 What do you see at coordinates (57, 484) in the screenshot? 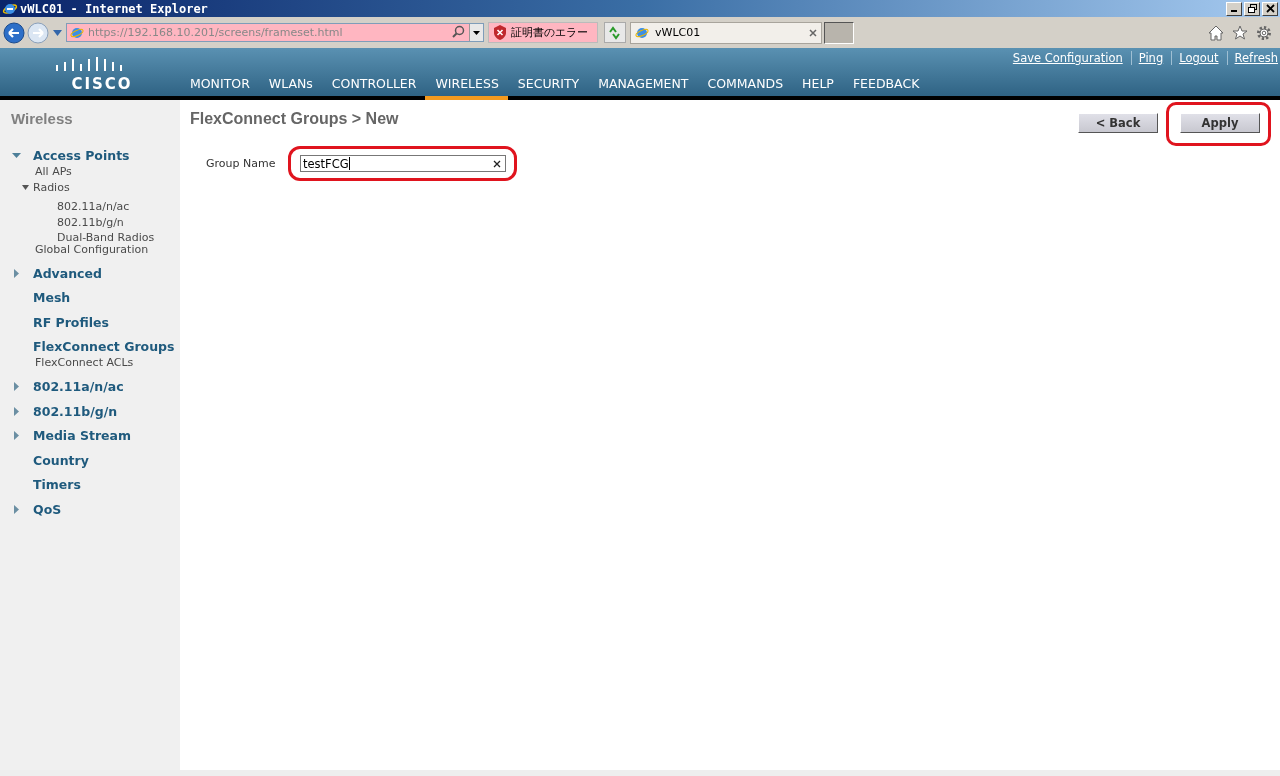
I see `sidebar-section-link: Timers` at bounding box center [57, 484].